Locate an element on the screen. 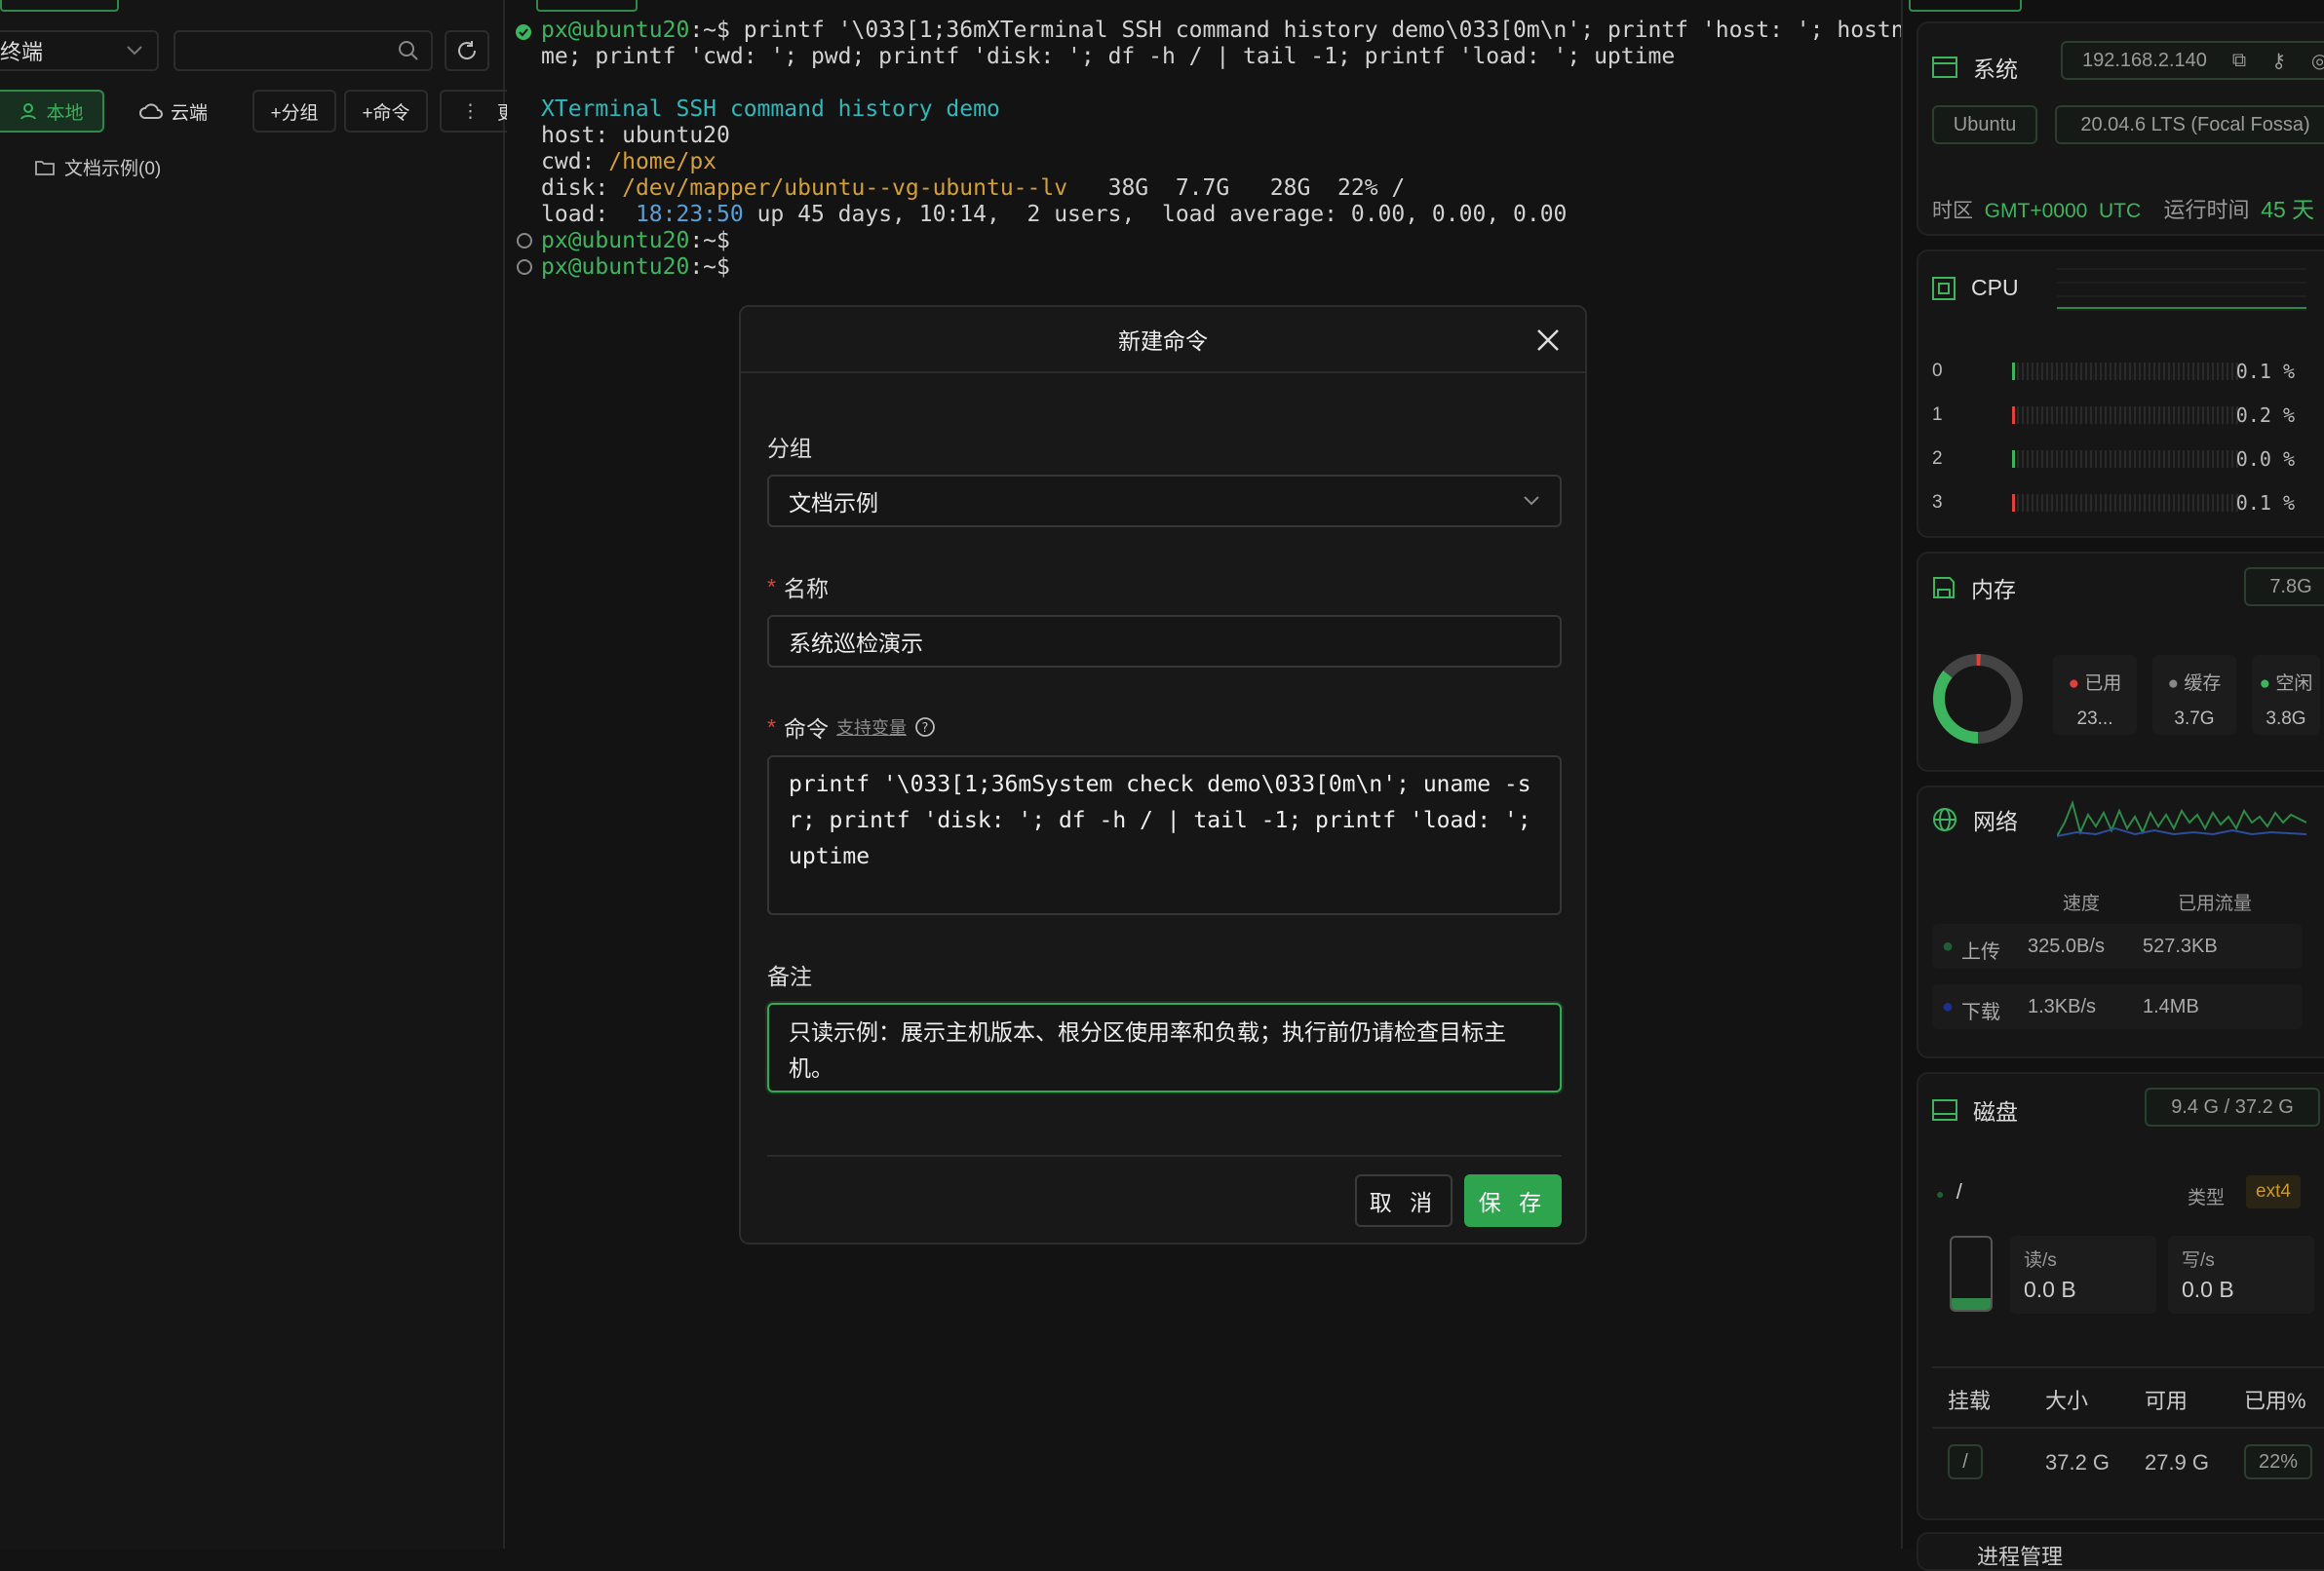 The width and height of the screenshot is (2324, 1571). cpu-card: CPU 0 0.1 % 1 0.2 % 2 0.0 % 3 0.1 % is located at coordinates (2120, 394).